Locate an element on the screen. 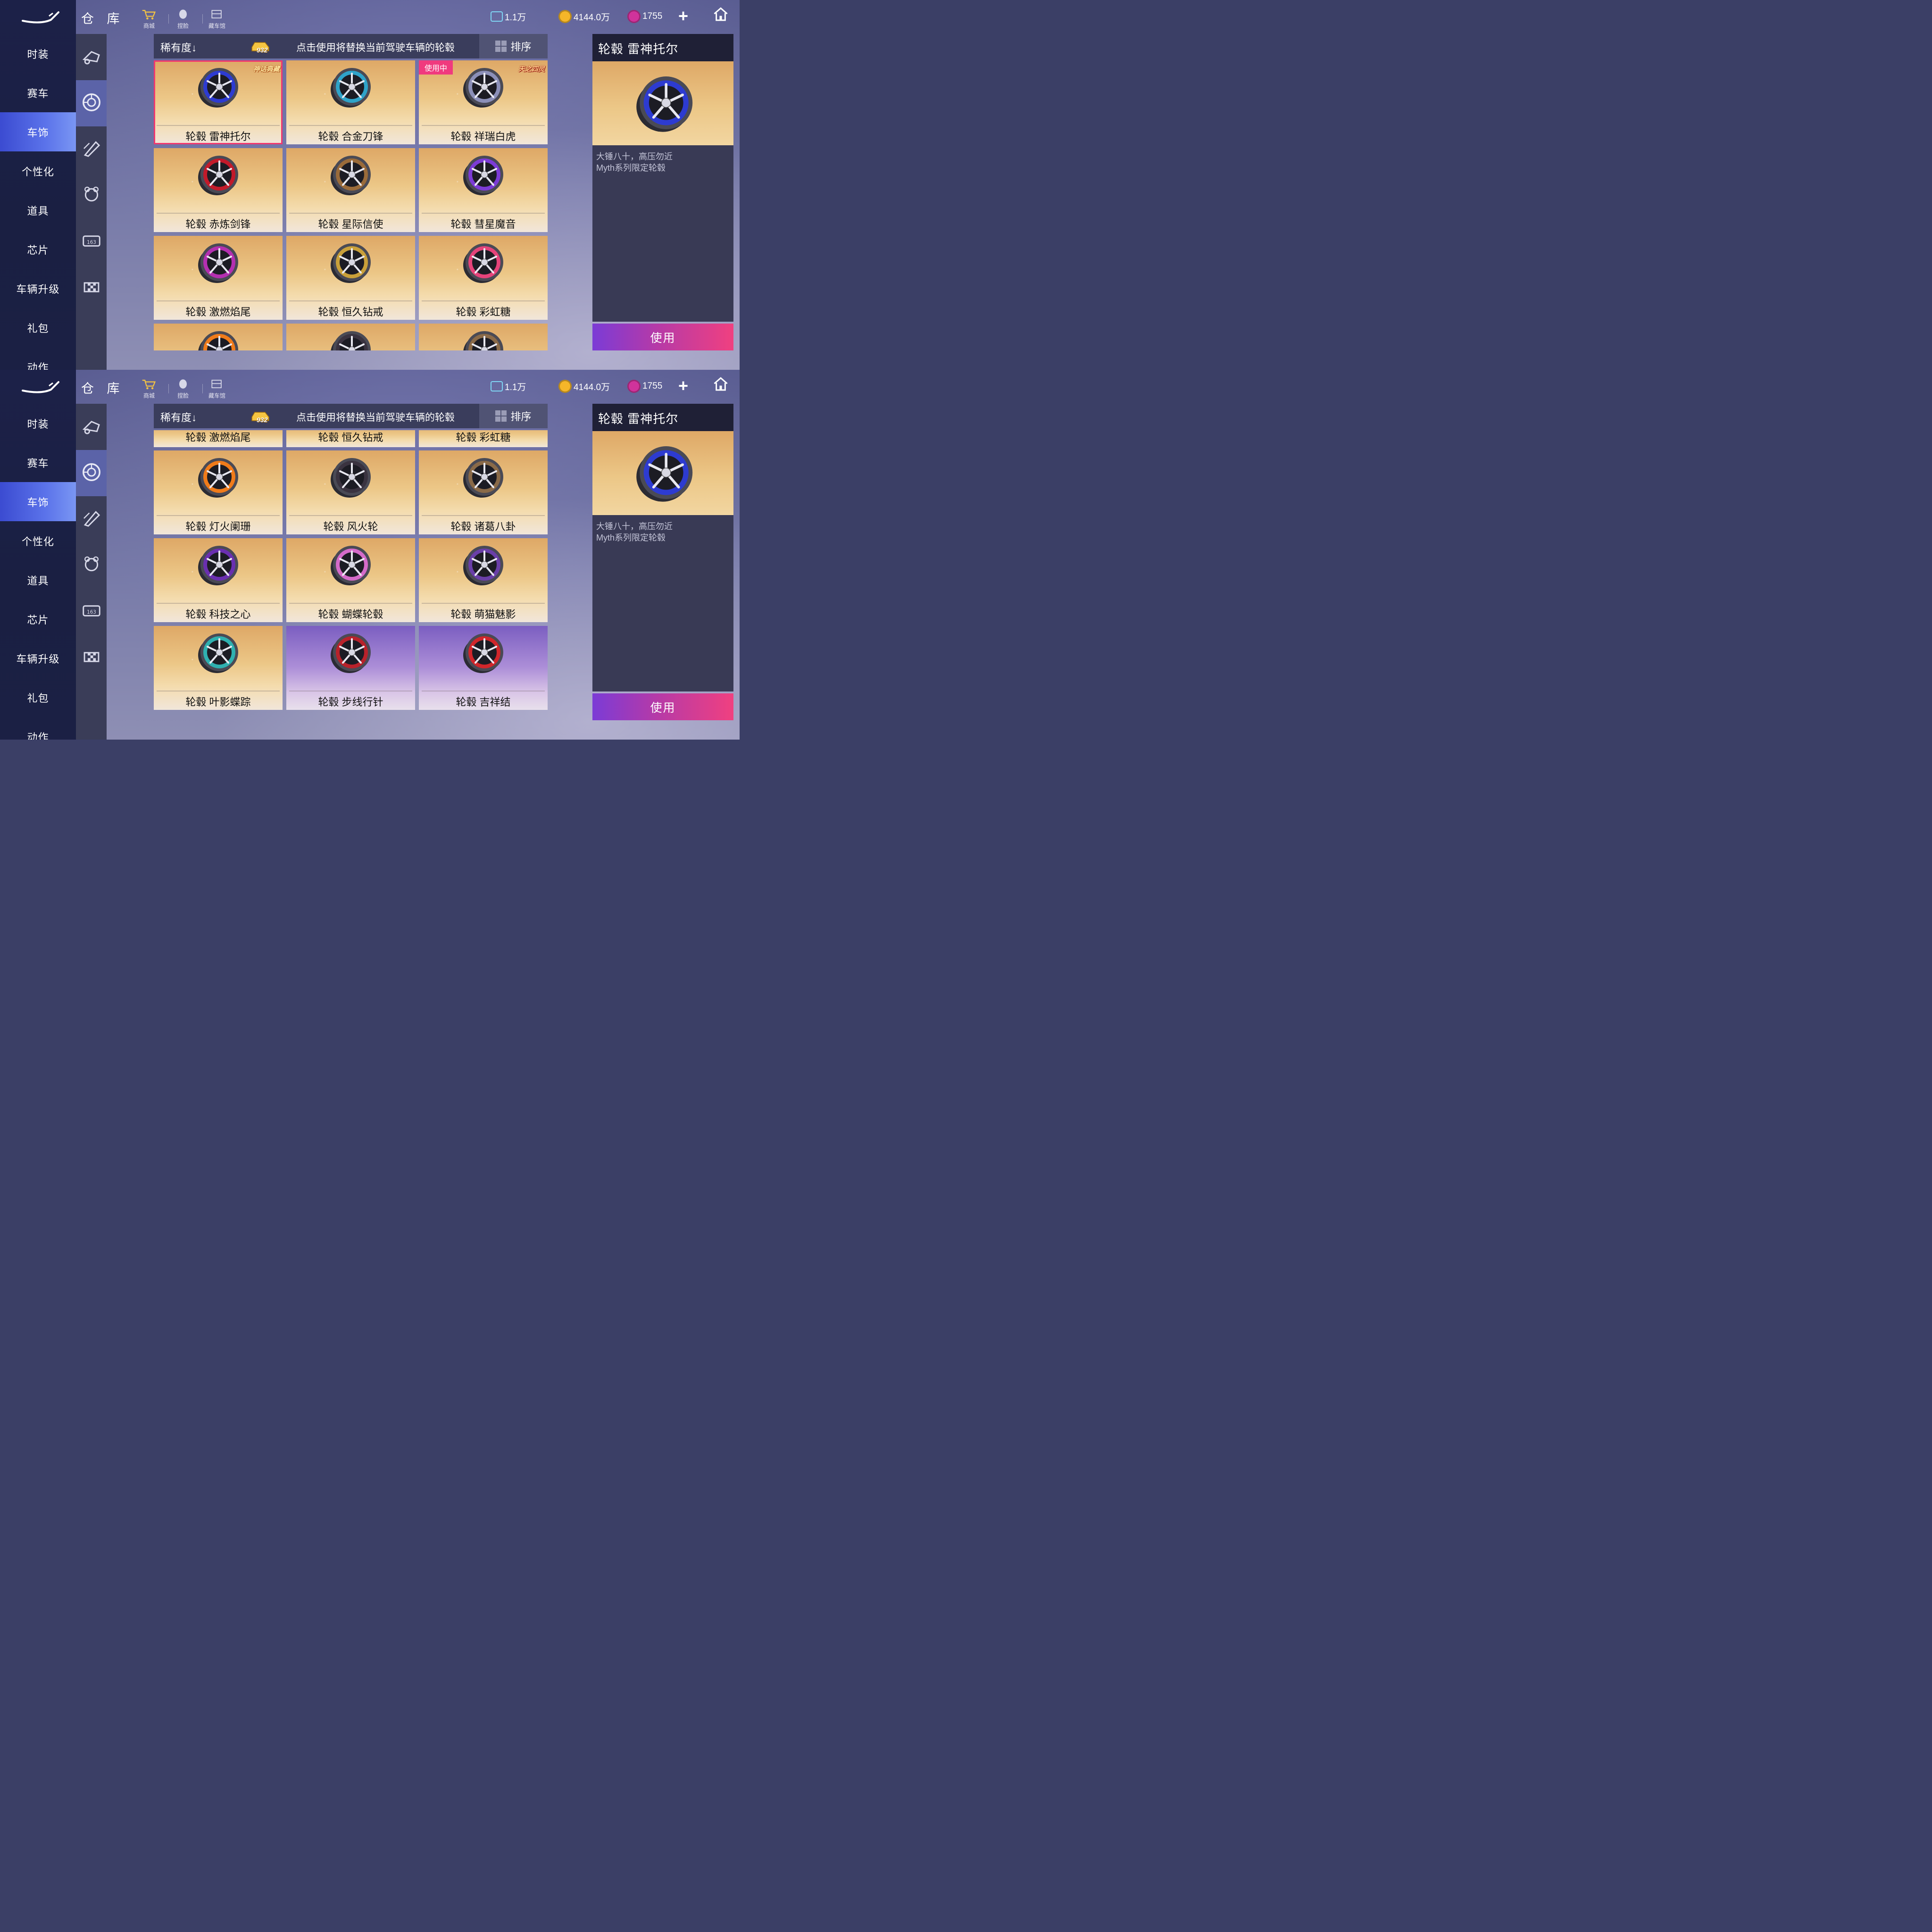 The height and width of the screenshot is (1932, 1932). item-name: 轮毂 科技之心 is located at coordinates (218, 614).